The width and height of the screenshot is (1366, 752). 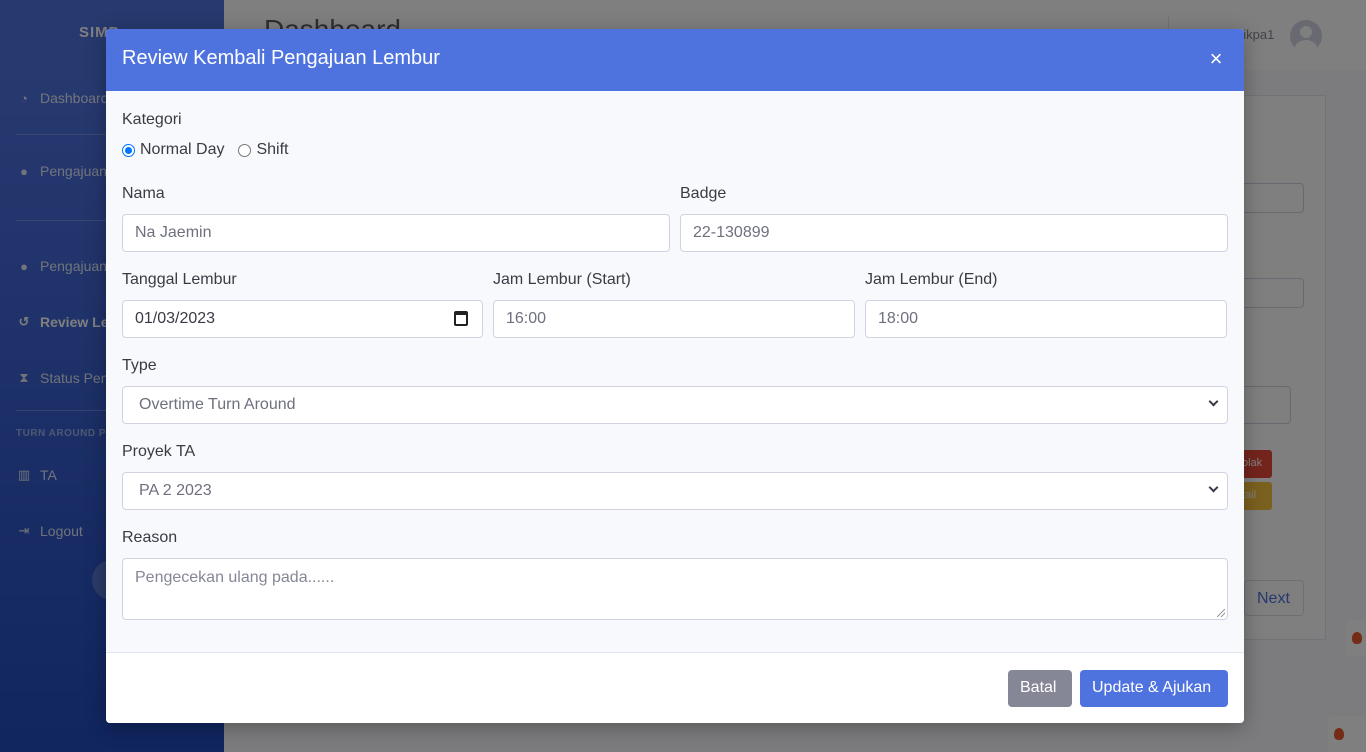 I want to click on reason-label: Reason, so click(x=150, y=537).